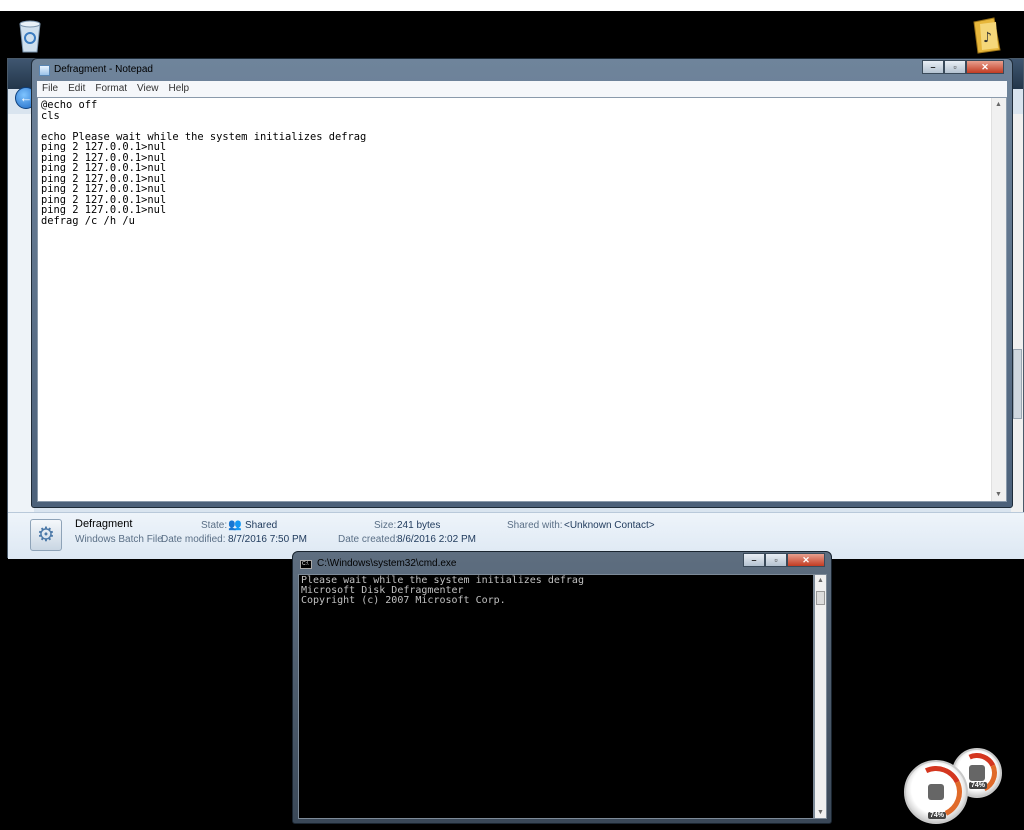  What do you see at coordinates (103, 69) in the screenshot?
I see `notepad-title: Defragment - Notepad` at bounding box center [103, 69].